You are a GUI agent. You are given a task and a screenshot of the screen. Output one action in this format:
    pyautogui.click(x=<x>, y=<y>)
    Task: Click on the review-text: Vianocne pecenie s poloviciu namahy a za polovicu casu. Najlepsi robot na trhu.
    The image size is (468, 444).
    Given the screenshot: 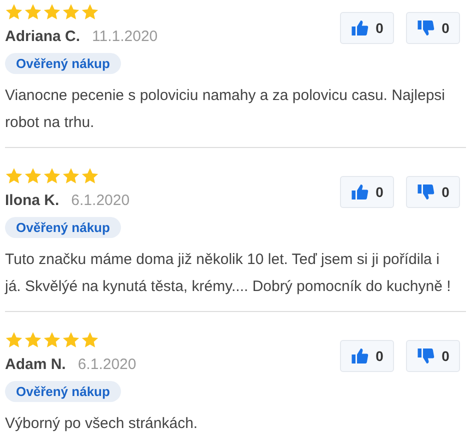 What is the action you would take?
    pyautogui.click(x=225, y=109)
    